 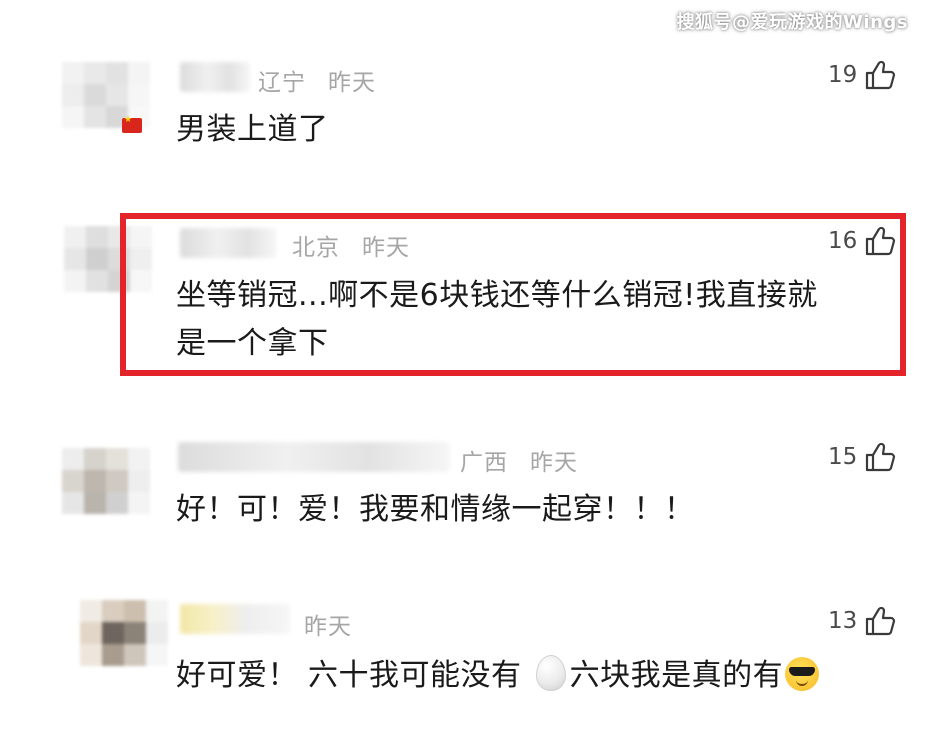 I want to click on location-label: 广西, so click(x=484, y=463).